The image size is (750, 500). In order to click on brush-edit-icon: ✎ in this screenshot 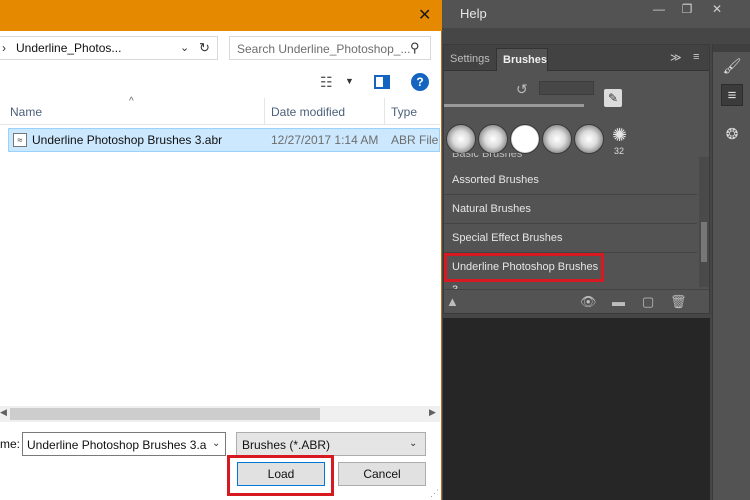, I will do `click(613, 98)`.